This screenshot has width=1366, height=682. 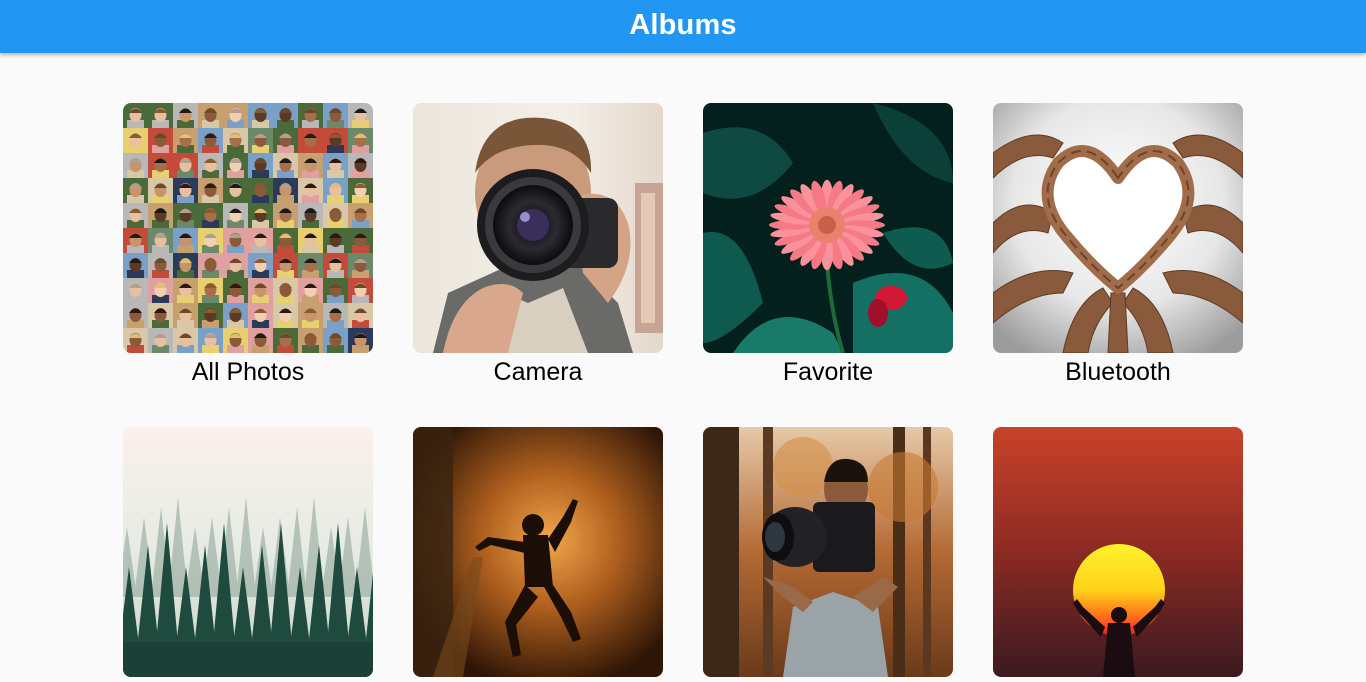 I want to click on silhouette-dancer-image, so click(x=538, y=552).